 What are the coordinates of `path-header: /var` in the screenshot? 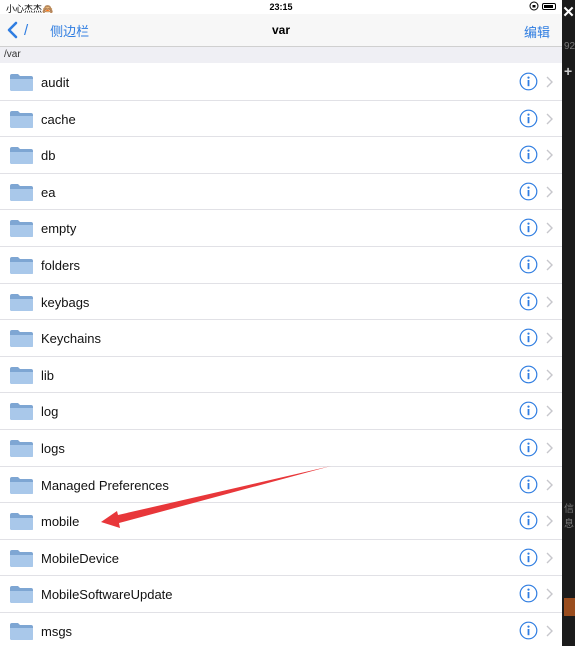 It's located at (281, 55).